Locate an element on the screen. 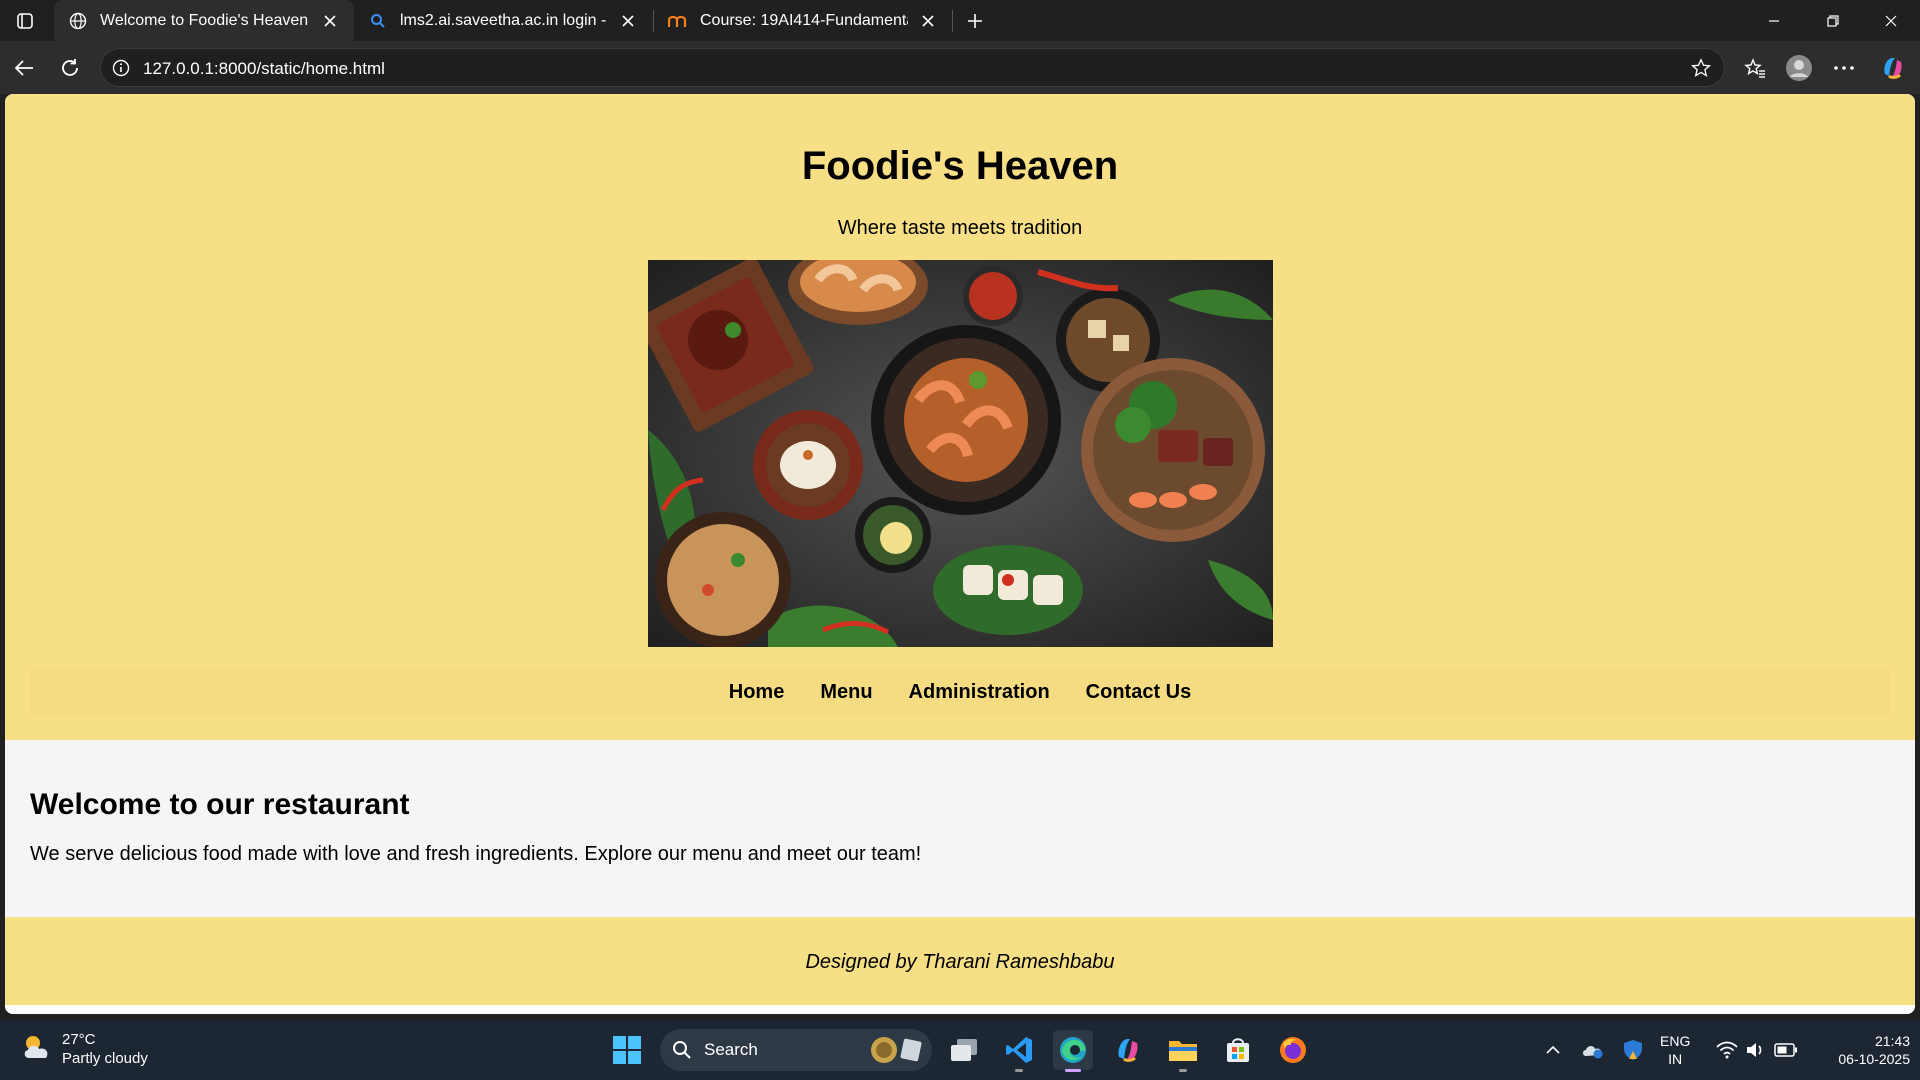 This screenshot has height=1080, width=1920. browser-toolbar: 127.0.0.1:8000/static/home.html is located at coordinates (960, 67).